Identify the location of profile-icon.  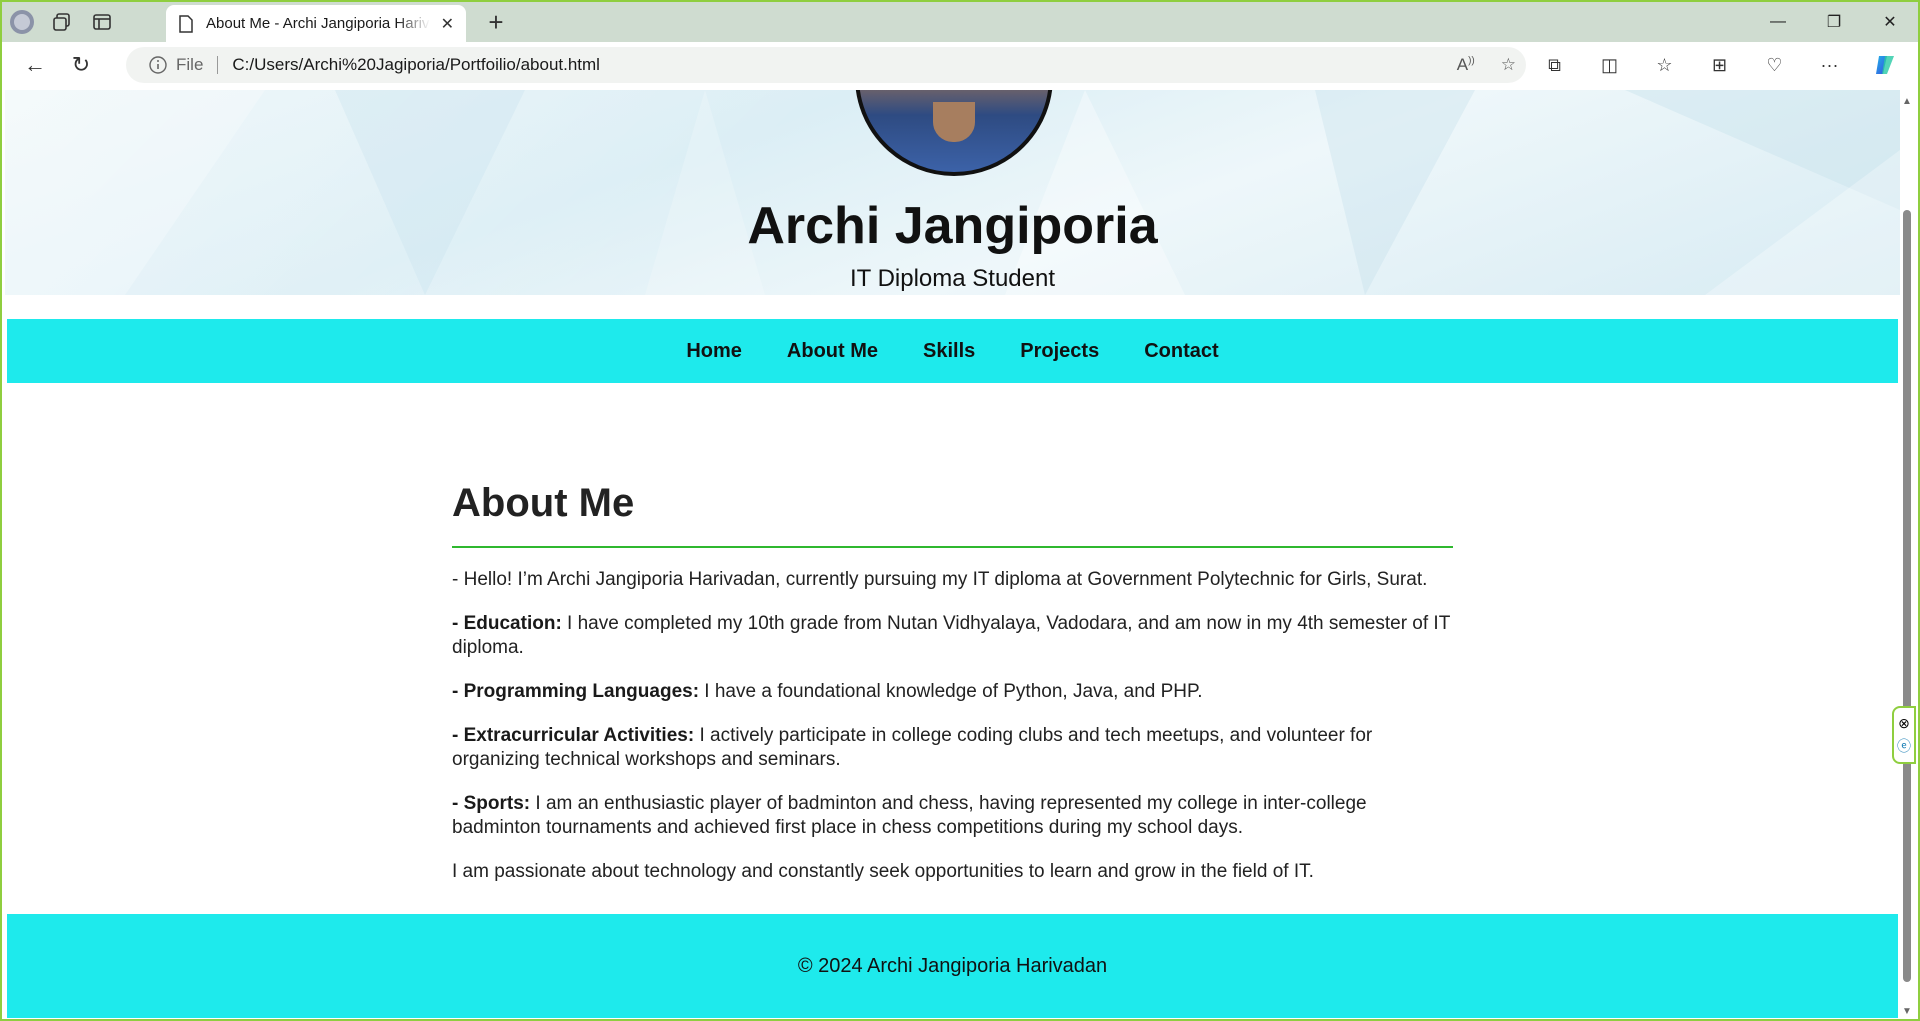
(22, 22).